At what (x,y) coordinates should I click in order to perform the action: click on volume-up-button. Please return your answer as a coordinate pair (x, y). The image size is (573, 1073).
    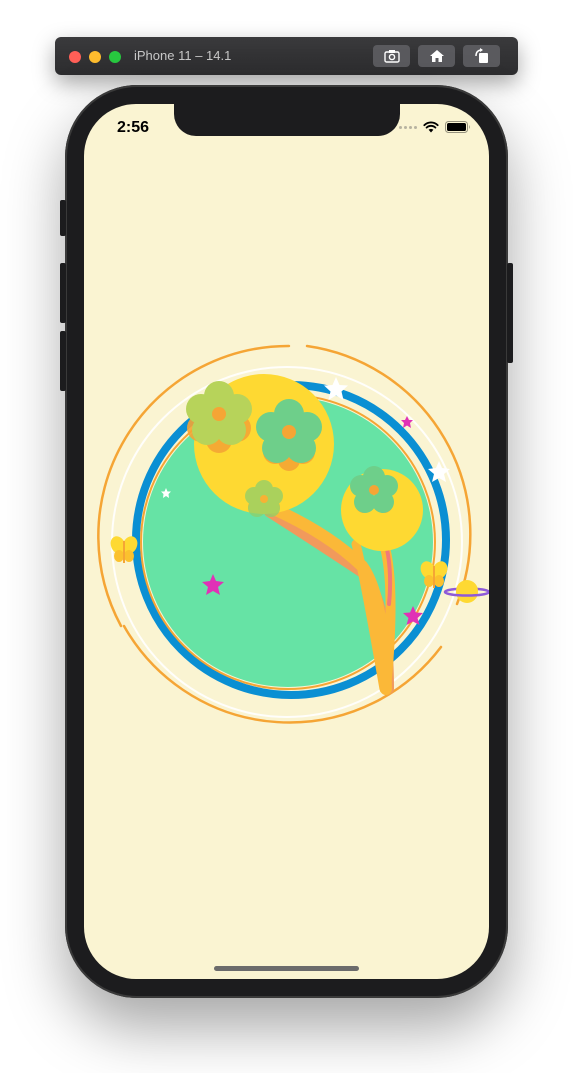
    Looking at the image, I should click on (63, 293).